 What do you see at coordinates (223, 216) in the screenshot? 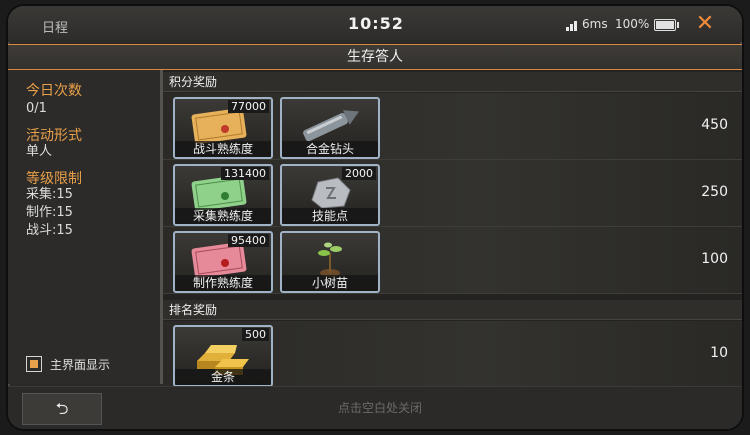
I see `item-name: 采集熟练度` at bounding box center [223, 216].